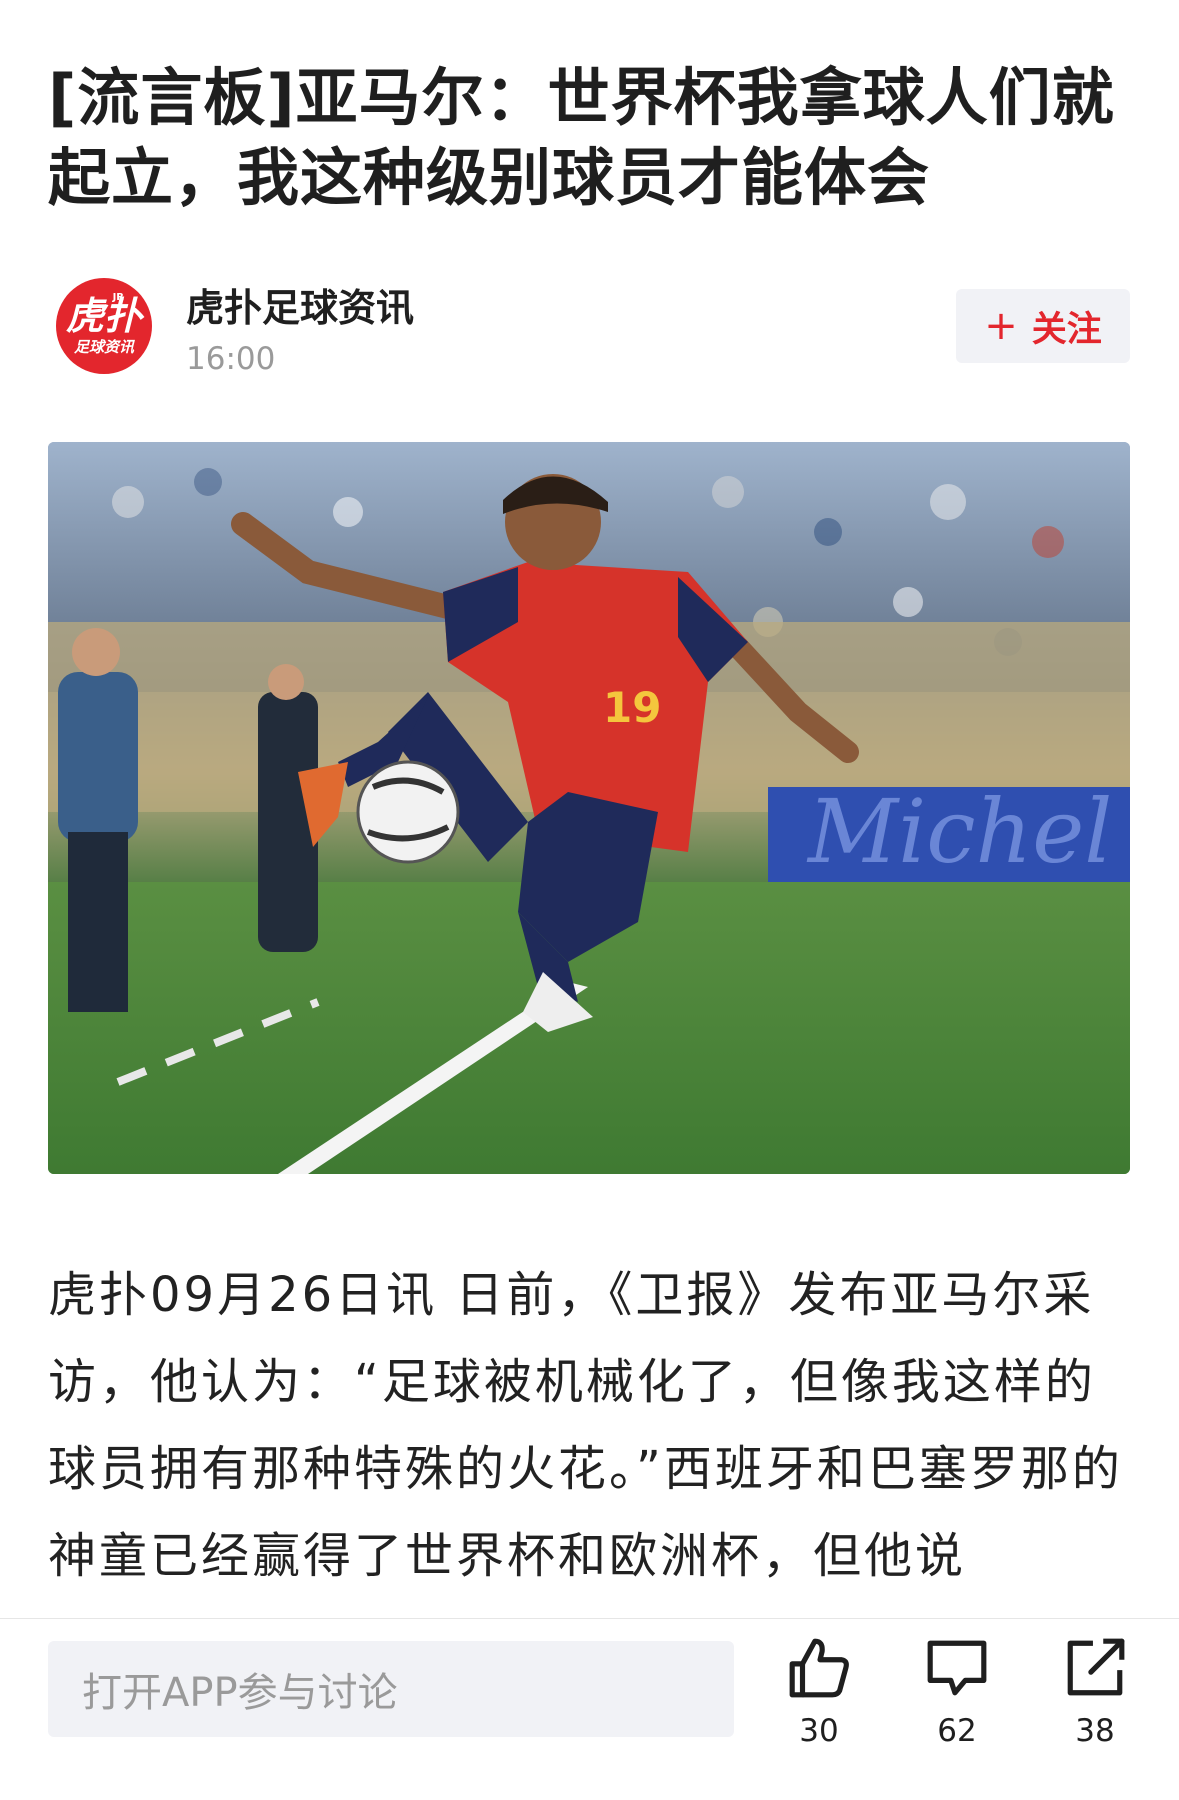 The image size is (1179, 1800). Describe the element at coordinates (1096, 1667) in the screenshot. I see `share-icon` at that location.